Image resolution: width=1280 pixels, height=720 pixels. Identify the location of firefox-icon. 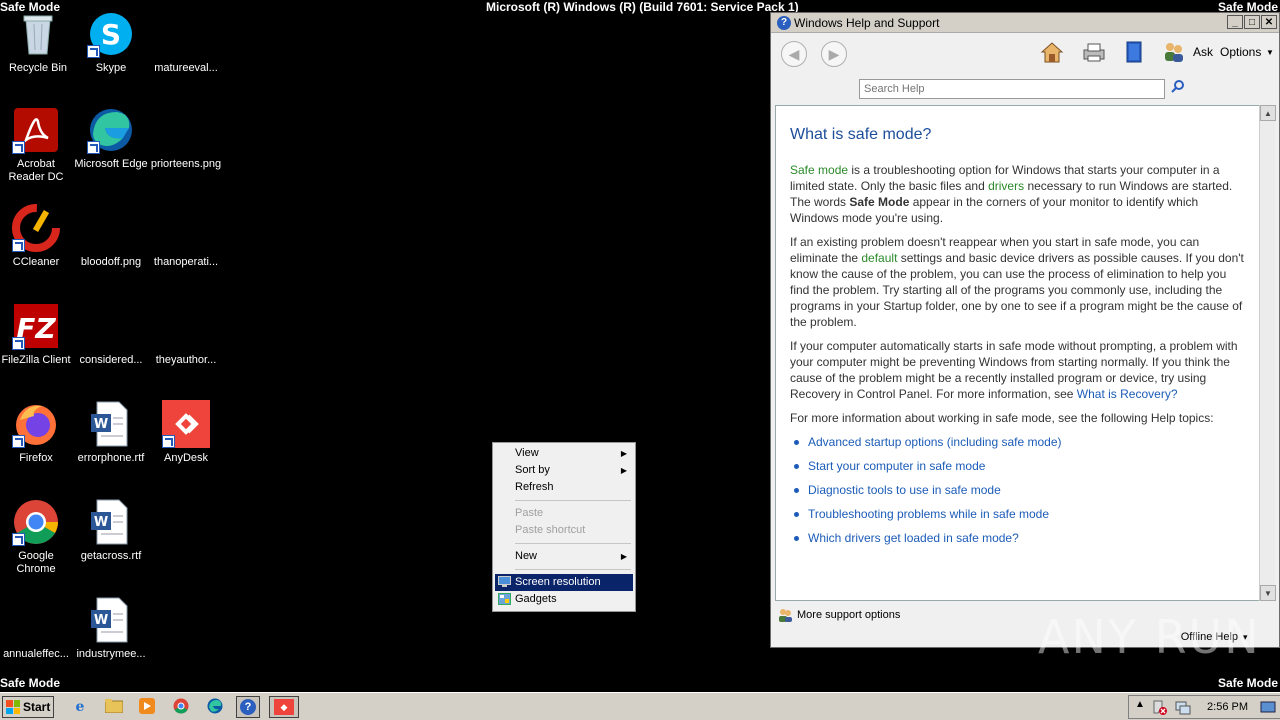
(36, 424).